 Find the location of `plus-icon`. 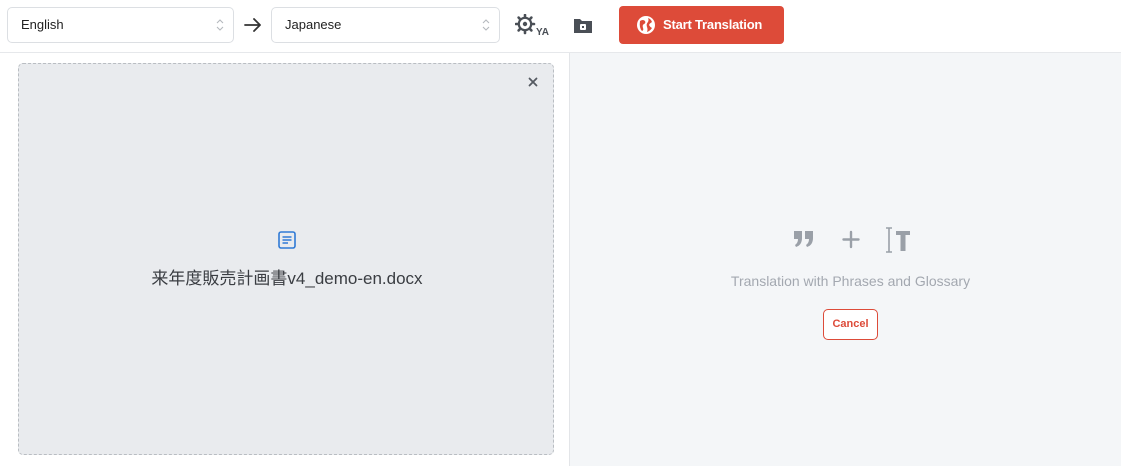

plus-icon is located at coordinates (851, 239).